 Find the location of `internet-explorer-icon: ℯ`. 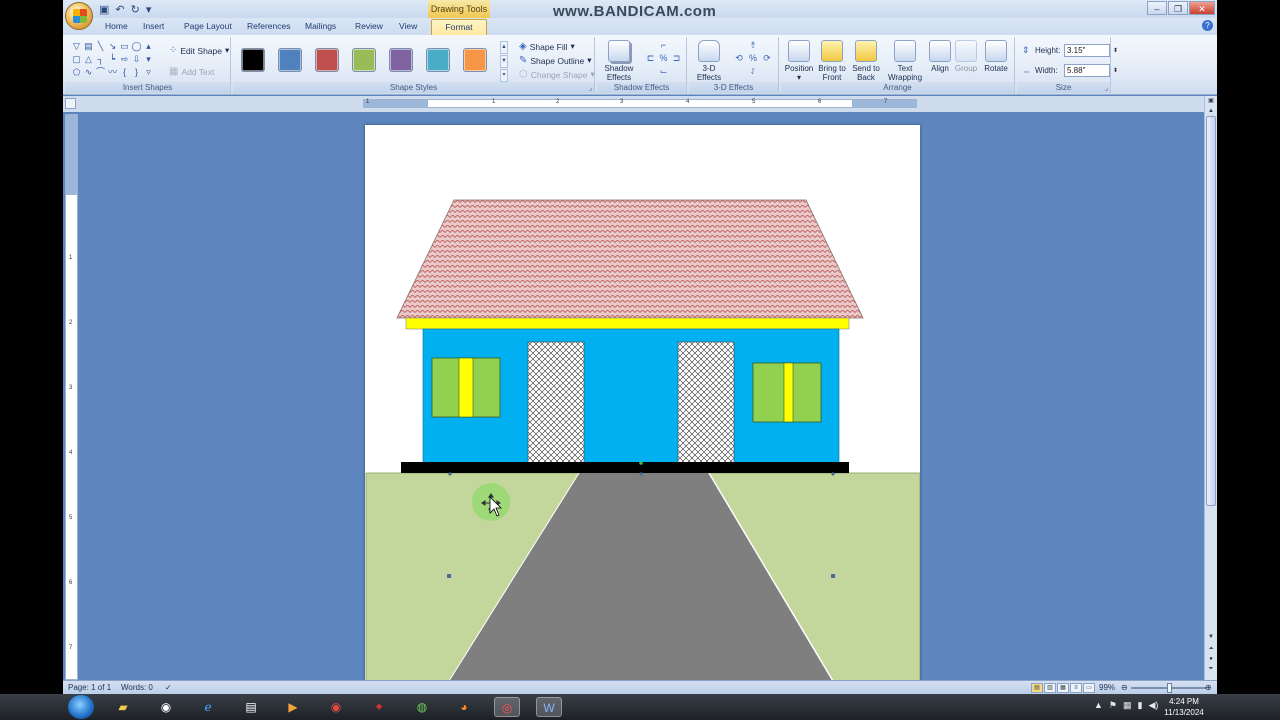

internet-explorer-icon: ℯ is located at coordinates (208, 707).